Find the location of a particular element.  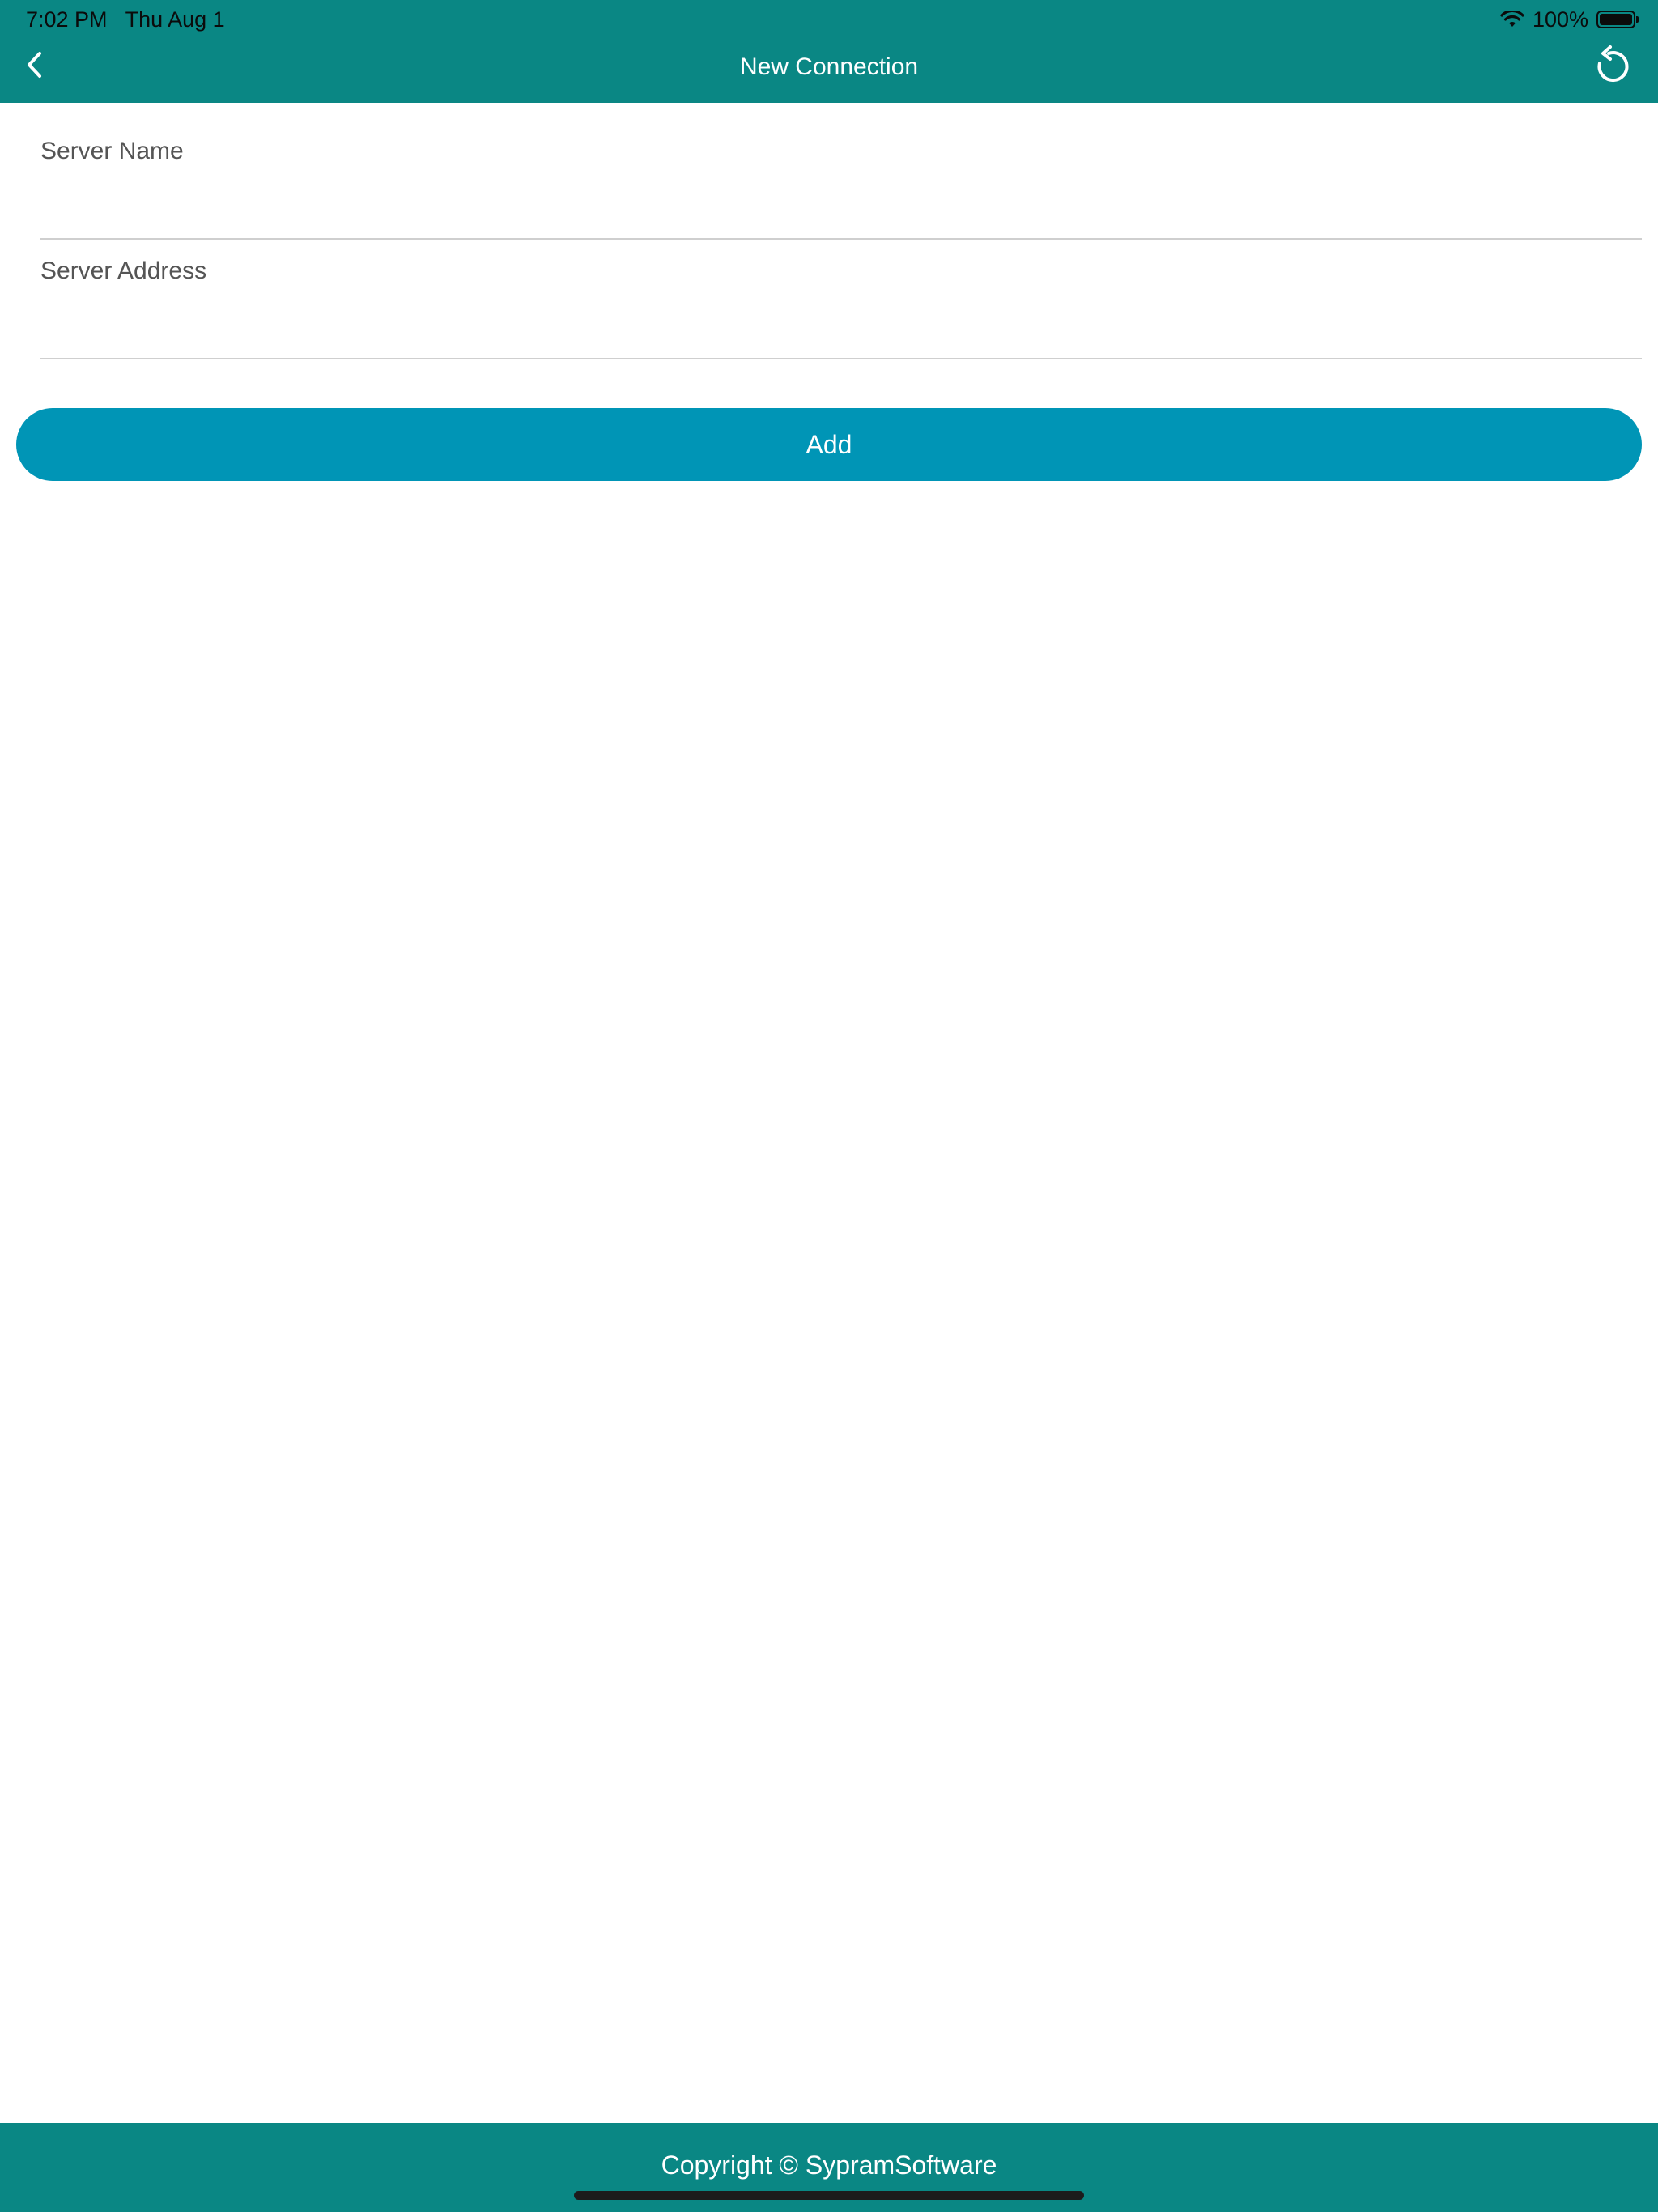

copyright-text: Copyright © SypramSoftware is located at coordinates (829, 2165).